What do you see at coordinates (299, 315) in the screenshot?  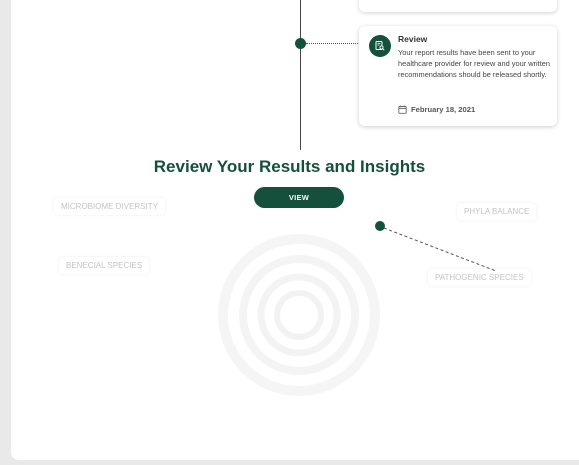 I see `target-rings-graphic` at bounding box center [299, 315].